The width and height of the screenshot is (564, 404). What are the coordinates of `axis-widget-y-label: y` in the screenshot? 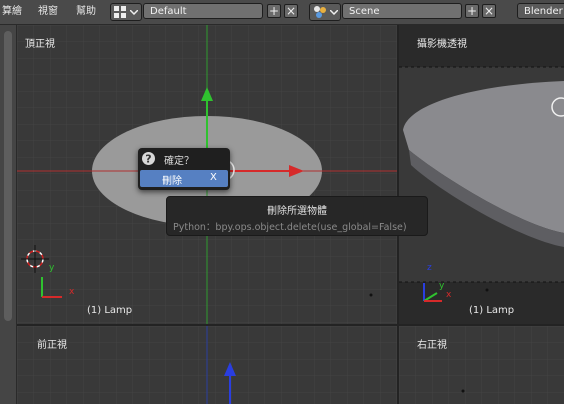 It's located at (52, 268).